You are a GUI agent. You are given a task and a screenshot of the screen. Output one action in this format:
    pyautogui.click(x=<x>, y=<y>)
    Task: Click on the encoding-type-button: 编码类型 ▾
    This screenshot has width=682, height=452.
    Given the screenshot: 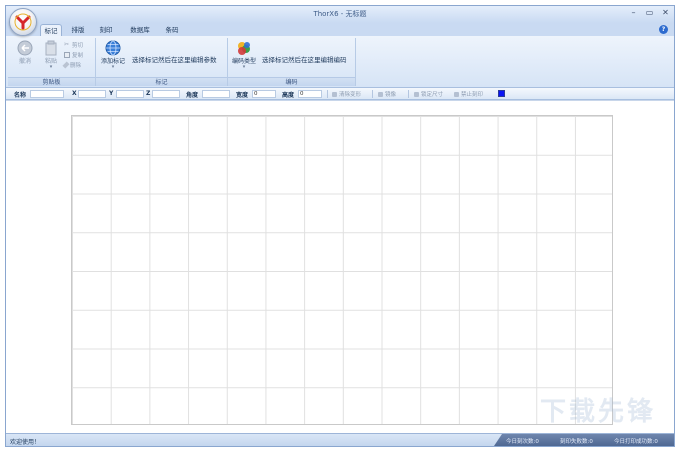 What is the action you would take?
    pyautogui.click(x=244, y=55)
    